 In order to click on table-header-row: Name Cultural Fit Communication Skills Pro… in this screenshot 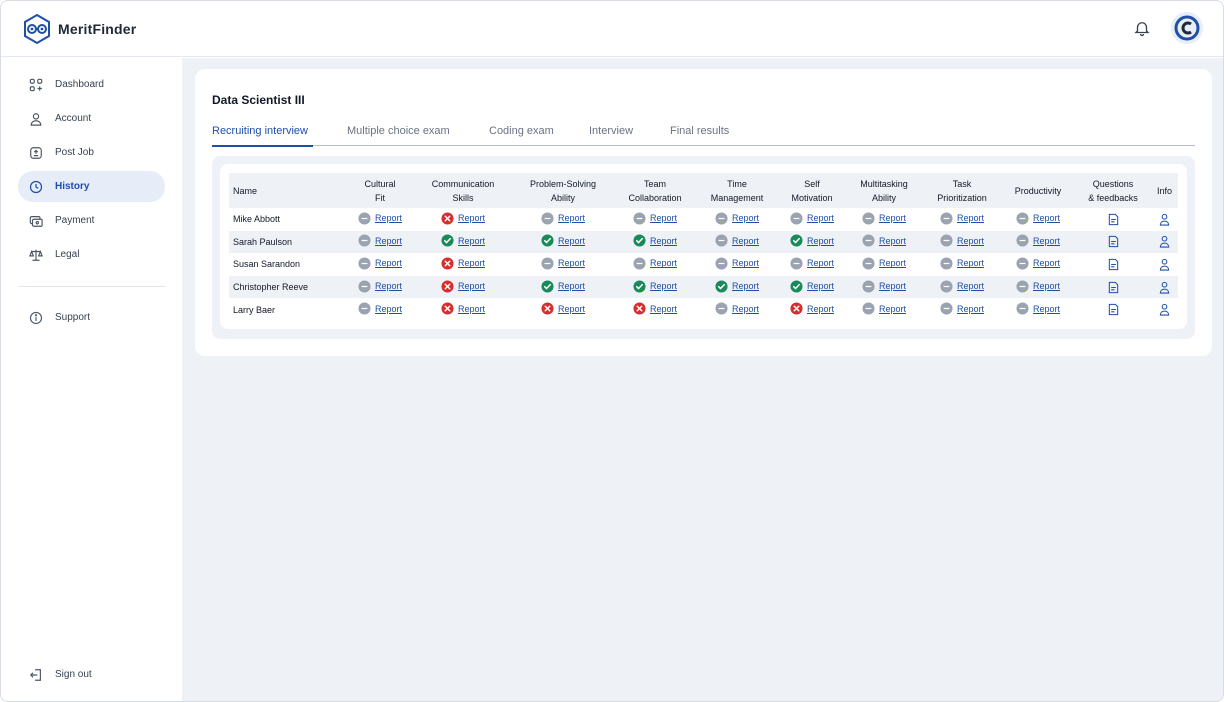, I will do `click(703, 190)`.